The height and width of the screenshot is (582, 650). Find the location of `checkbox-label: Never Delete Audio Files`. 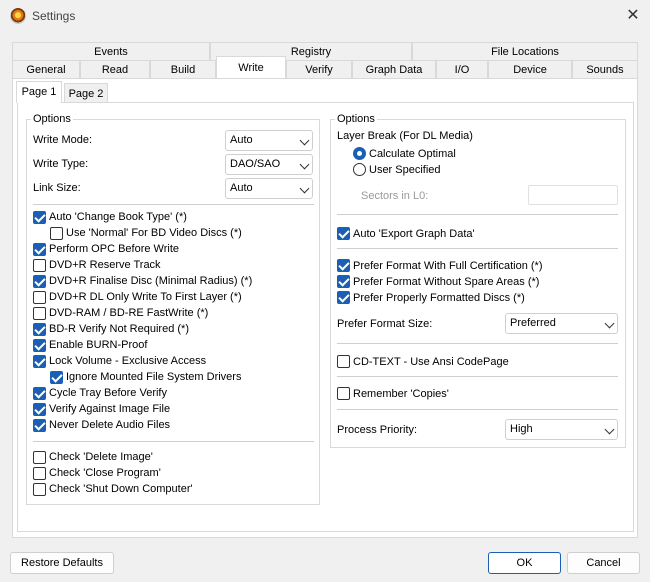

checkbox-label: Never Delete Audio Files is located at coordinates (110, 425).